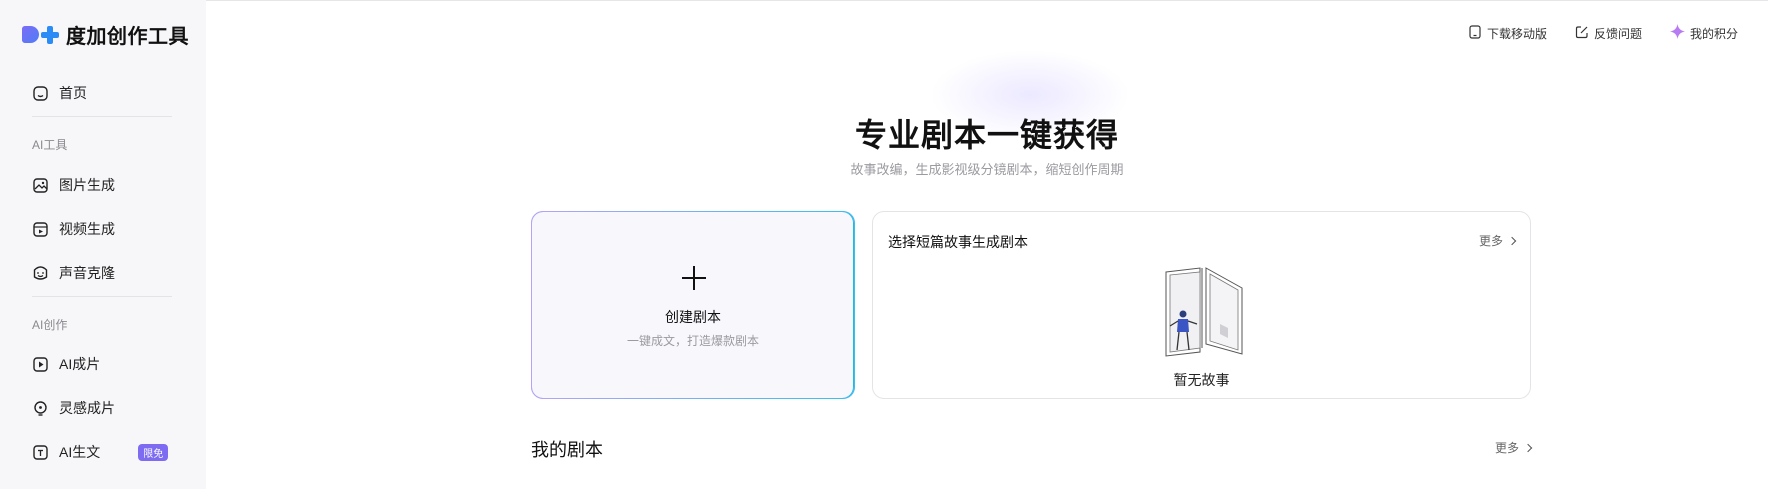  Describe the element at coordinates (40, 452) in the screenshot. I see `text-icon` at that location.